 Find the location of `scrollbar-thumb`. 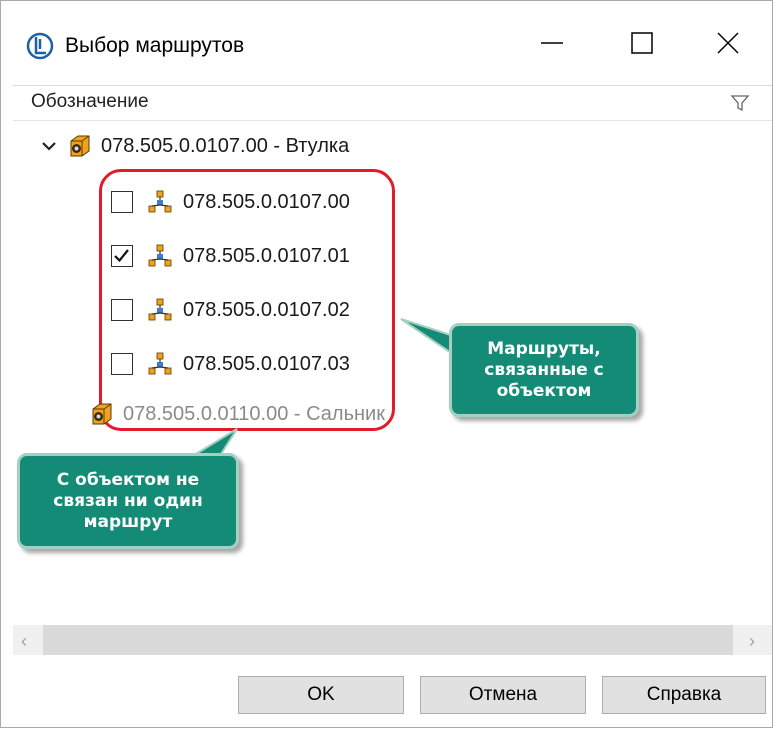

scrollbar-thumb is located at coordinates (388, 640).